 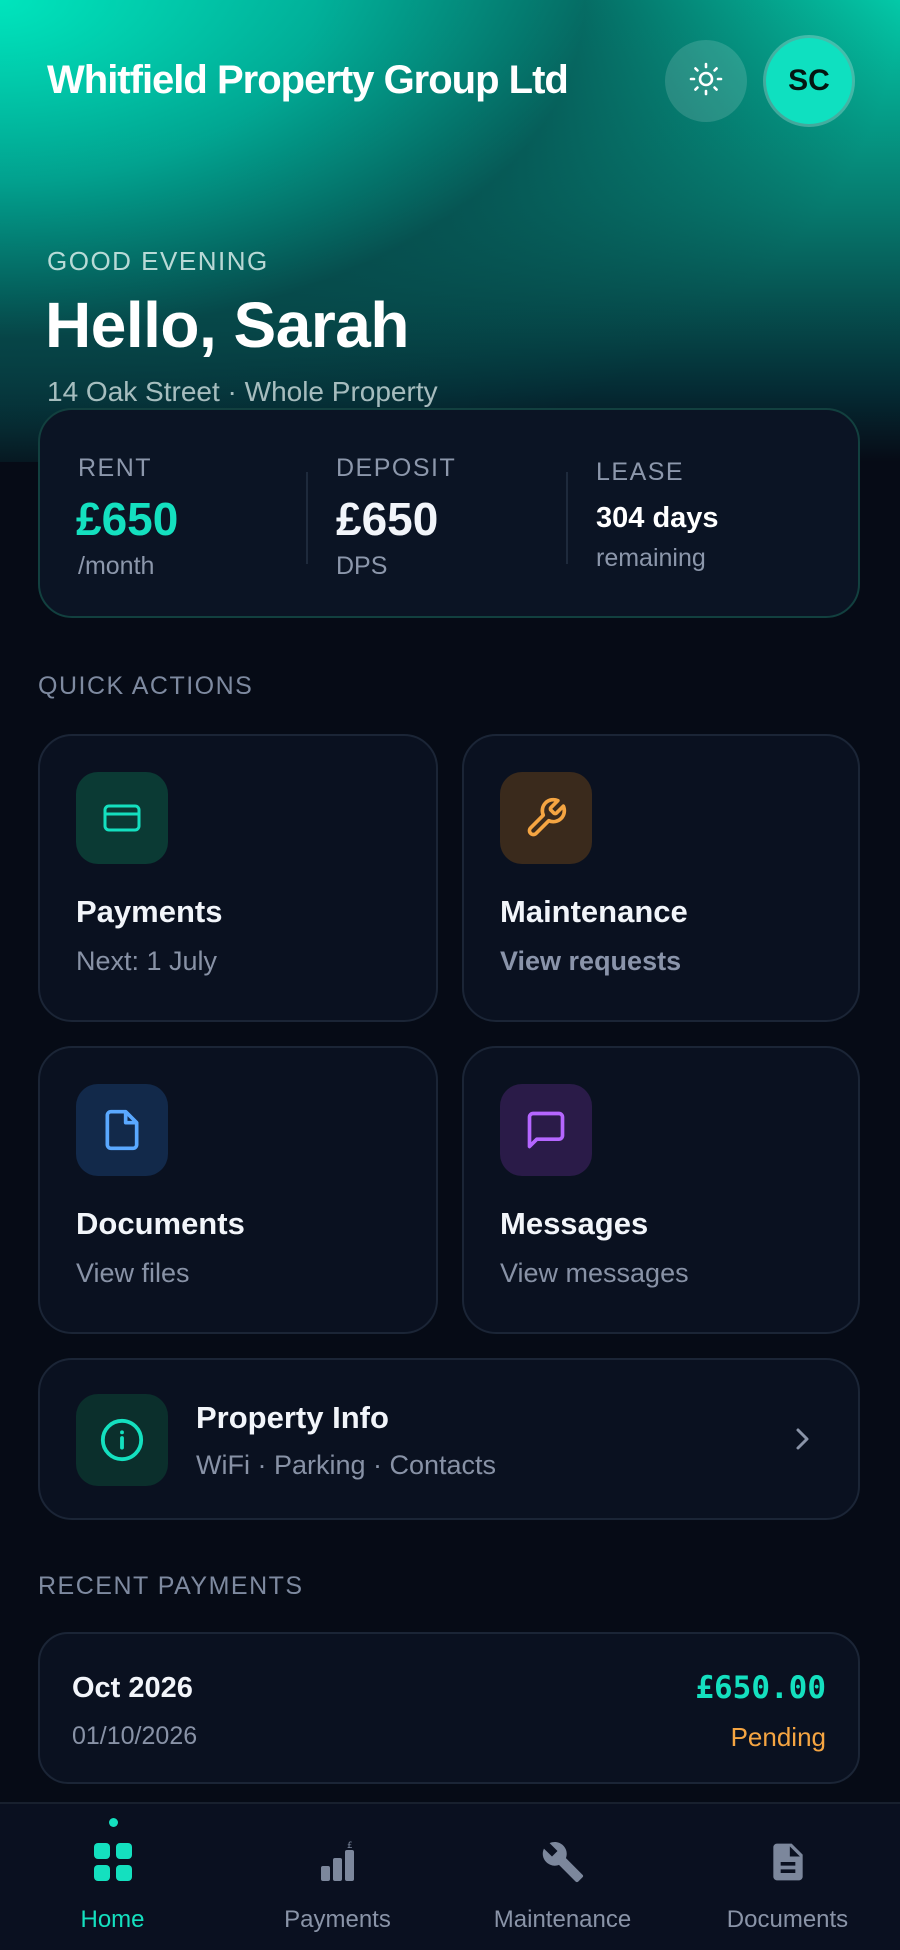 I want to click on messages-card-sub: View messages, so click(x=594, y=1273).